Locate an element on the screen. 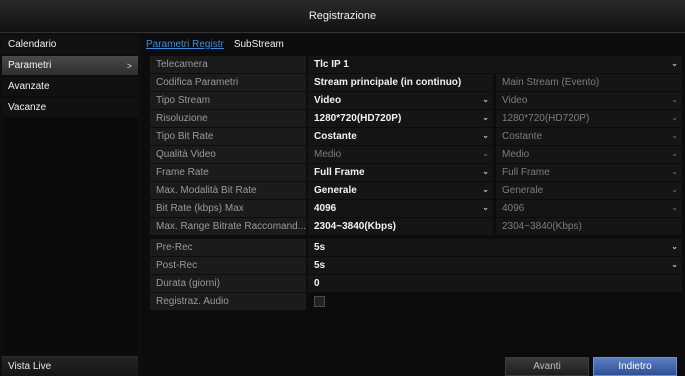 The width and height of the screenshot is (685, 376). video-quality-event-select: Medio ⌄ is located at coordinates (589, 154).